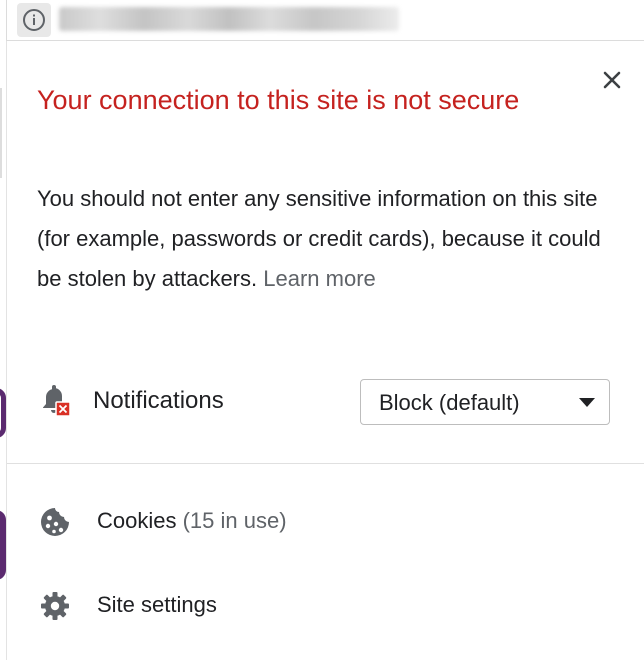  Describe the element at coordinates (55, 606) in the screenshot. I see `gear-icon` at that location.